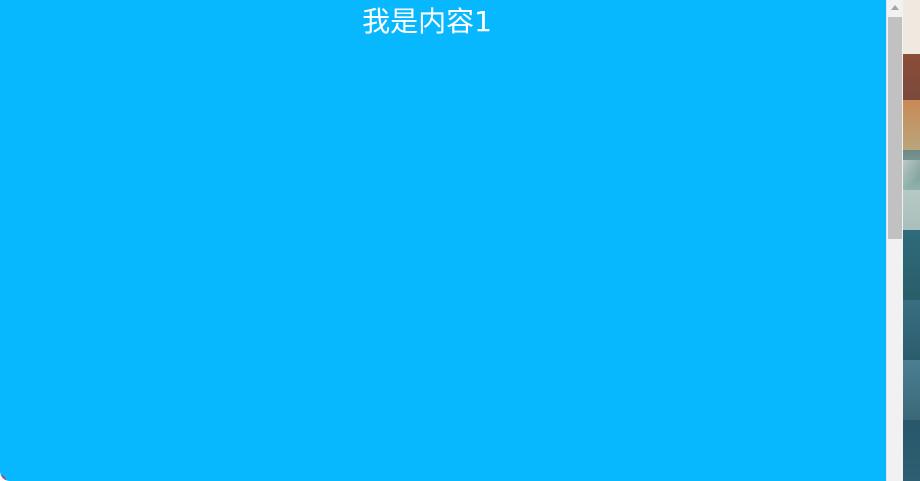 This screenshot has height=481, width=920. What do you see at coordinates (895, 128) in the screenshot?
I see `scrollbar-thumb` at bounding box center [895, 128].